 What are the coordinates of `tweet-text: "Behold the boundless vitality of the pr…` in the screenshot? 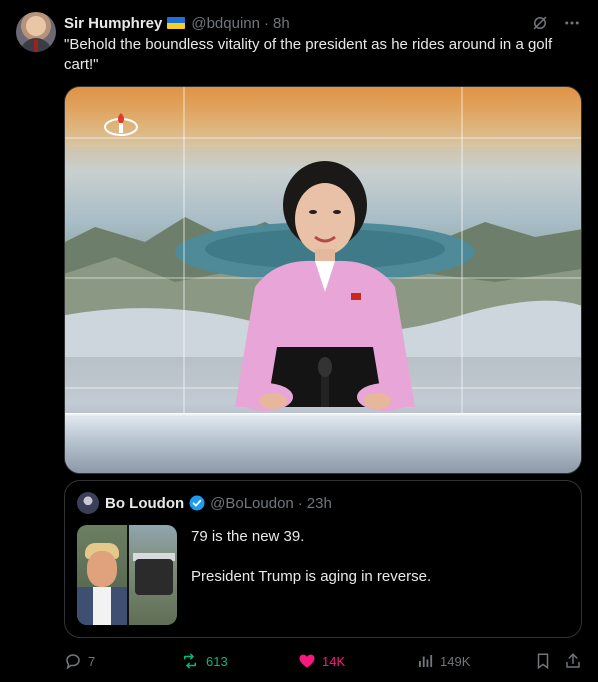 It's located at (308, 54).